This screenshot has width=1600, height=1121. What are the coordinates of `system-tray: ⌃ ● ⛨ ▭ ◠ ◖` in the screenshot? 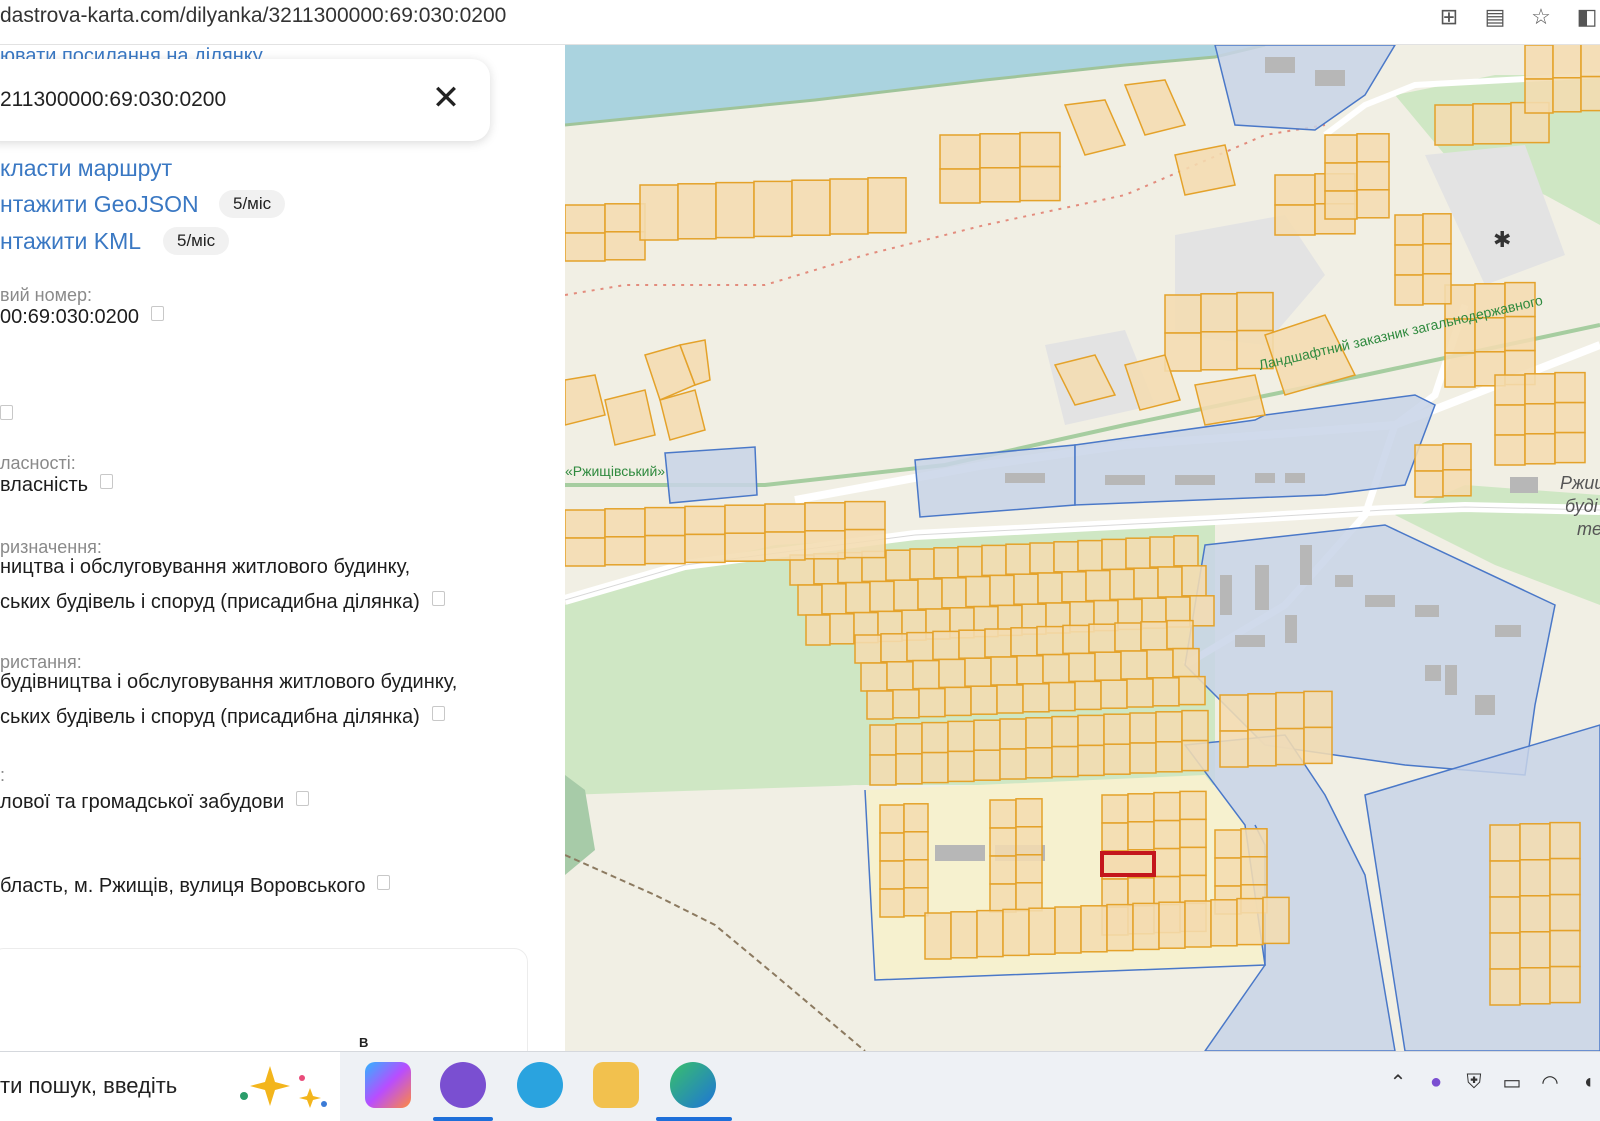 It's located at (1493, 1082).